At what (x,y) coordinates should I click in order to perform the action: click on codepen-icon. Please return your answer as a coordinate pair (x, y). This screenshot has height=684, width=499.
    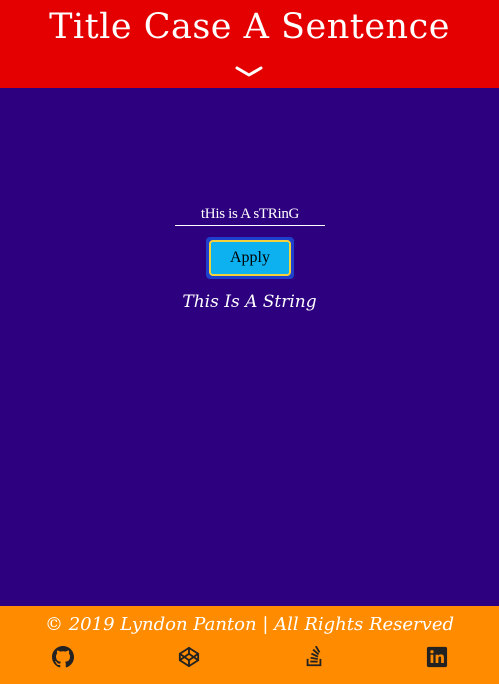
    Looking at the image, I should click on (189, 657).